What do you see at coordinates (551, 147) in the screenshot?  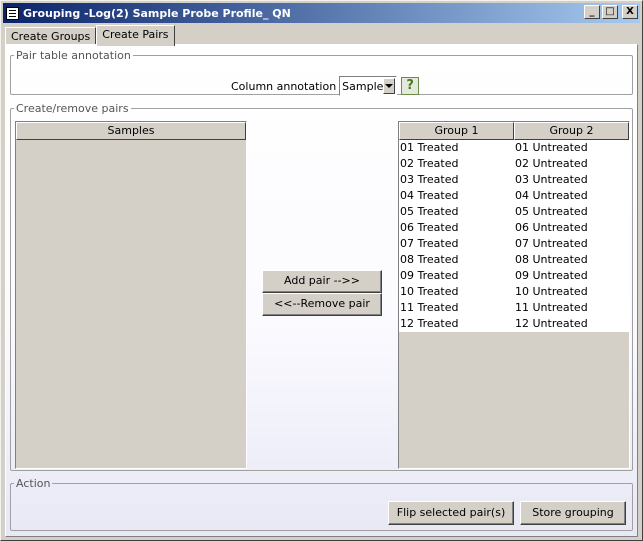 I see `group-2-cell: 01 Untreated` at bounding box center [551, 147].